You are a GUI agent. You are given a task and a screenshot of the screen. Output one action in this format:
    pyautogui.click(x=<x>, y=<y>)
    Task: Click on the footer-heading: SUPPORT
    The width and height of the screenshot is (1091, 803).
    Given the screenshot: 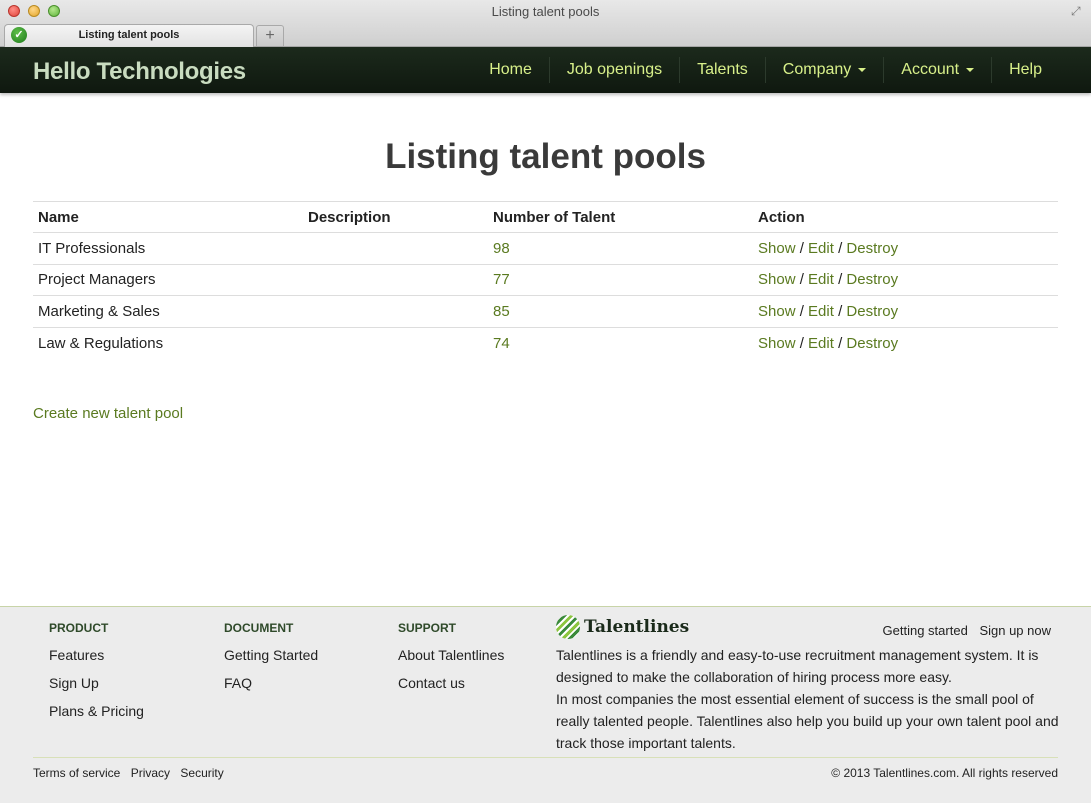 What is the action you would take?
    pyautogui.click(x=427, y=628)
    